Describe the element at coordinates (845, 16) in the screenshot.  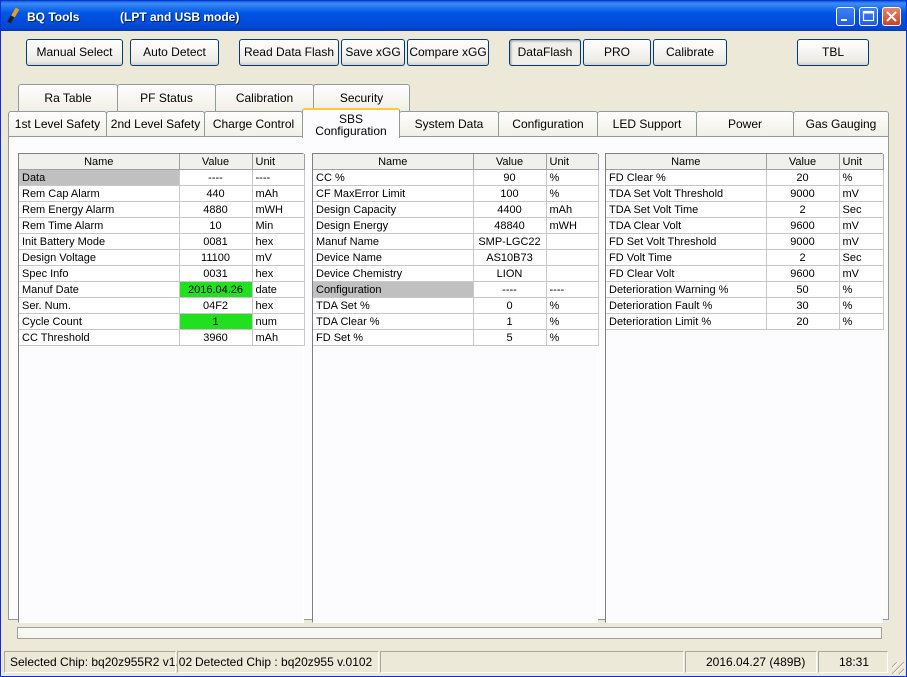
I see `minimize-button` at that location.